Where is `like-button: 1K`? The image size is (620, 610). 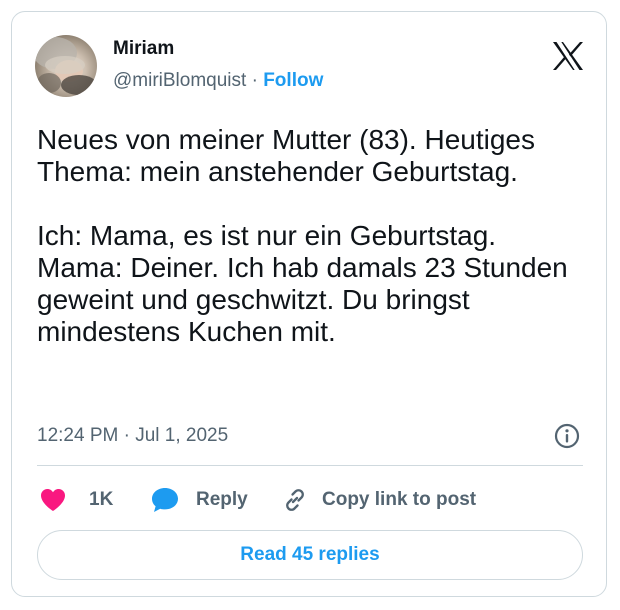
like-button: 1K is located at coordinates (76, 500).